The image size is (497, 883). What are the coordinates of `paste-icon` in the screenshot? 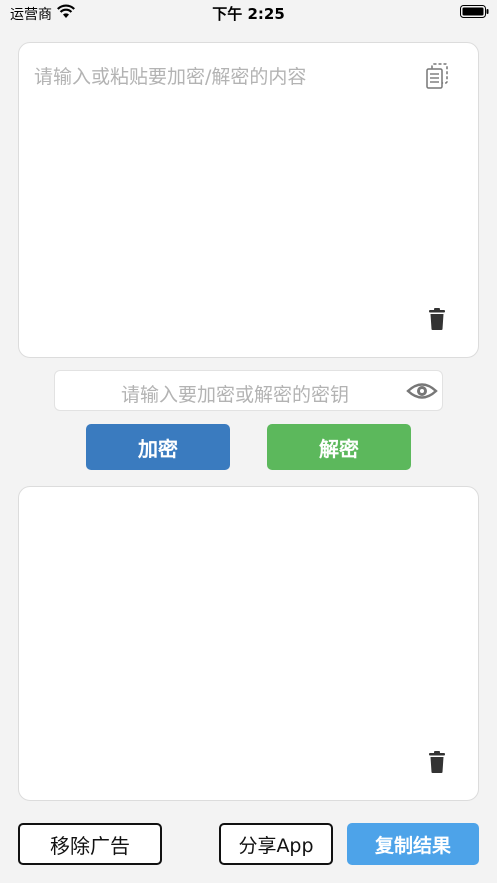 It's located at (437, 76).